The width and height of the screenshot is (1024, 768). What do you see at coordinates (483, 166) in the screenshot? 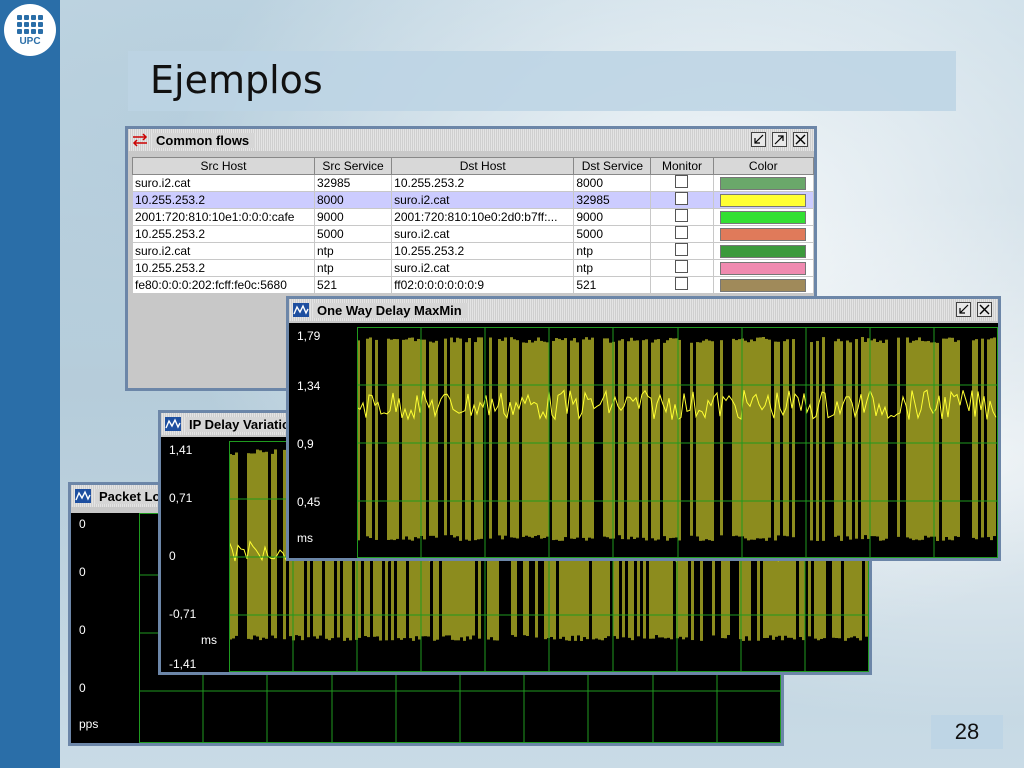
I see `col-dst-host: Dst Host` at bounding box center [483, 166].